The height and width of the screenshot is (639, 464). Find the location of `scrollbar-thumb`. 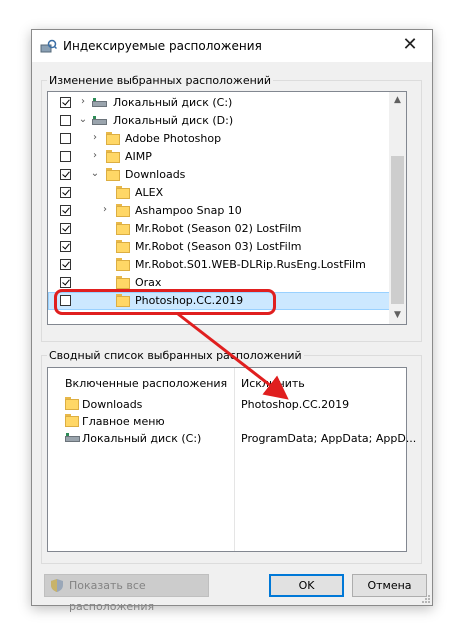

scrollbar-thumb is located at coordinates (397, 230).